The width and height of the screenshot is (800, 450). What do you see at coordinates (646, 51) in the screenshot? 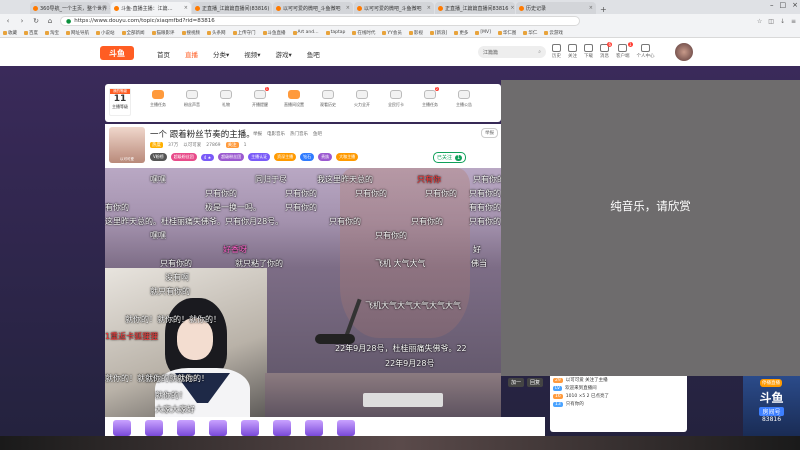
I see `user-nav-item: 个人中心` at bounding box center [646, 51].